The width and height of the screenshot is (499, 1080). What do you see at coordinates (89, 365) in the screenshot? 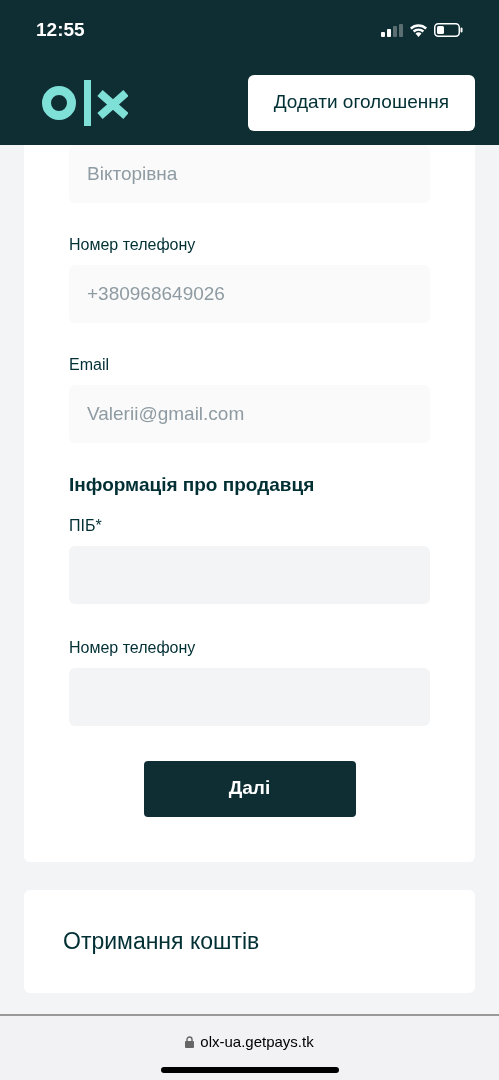
I see `field-label: Email` at bounding box center [89, 365].